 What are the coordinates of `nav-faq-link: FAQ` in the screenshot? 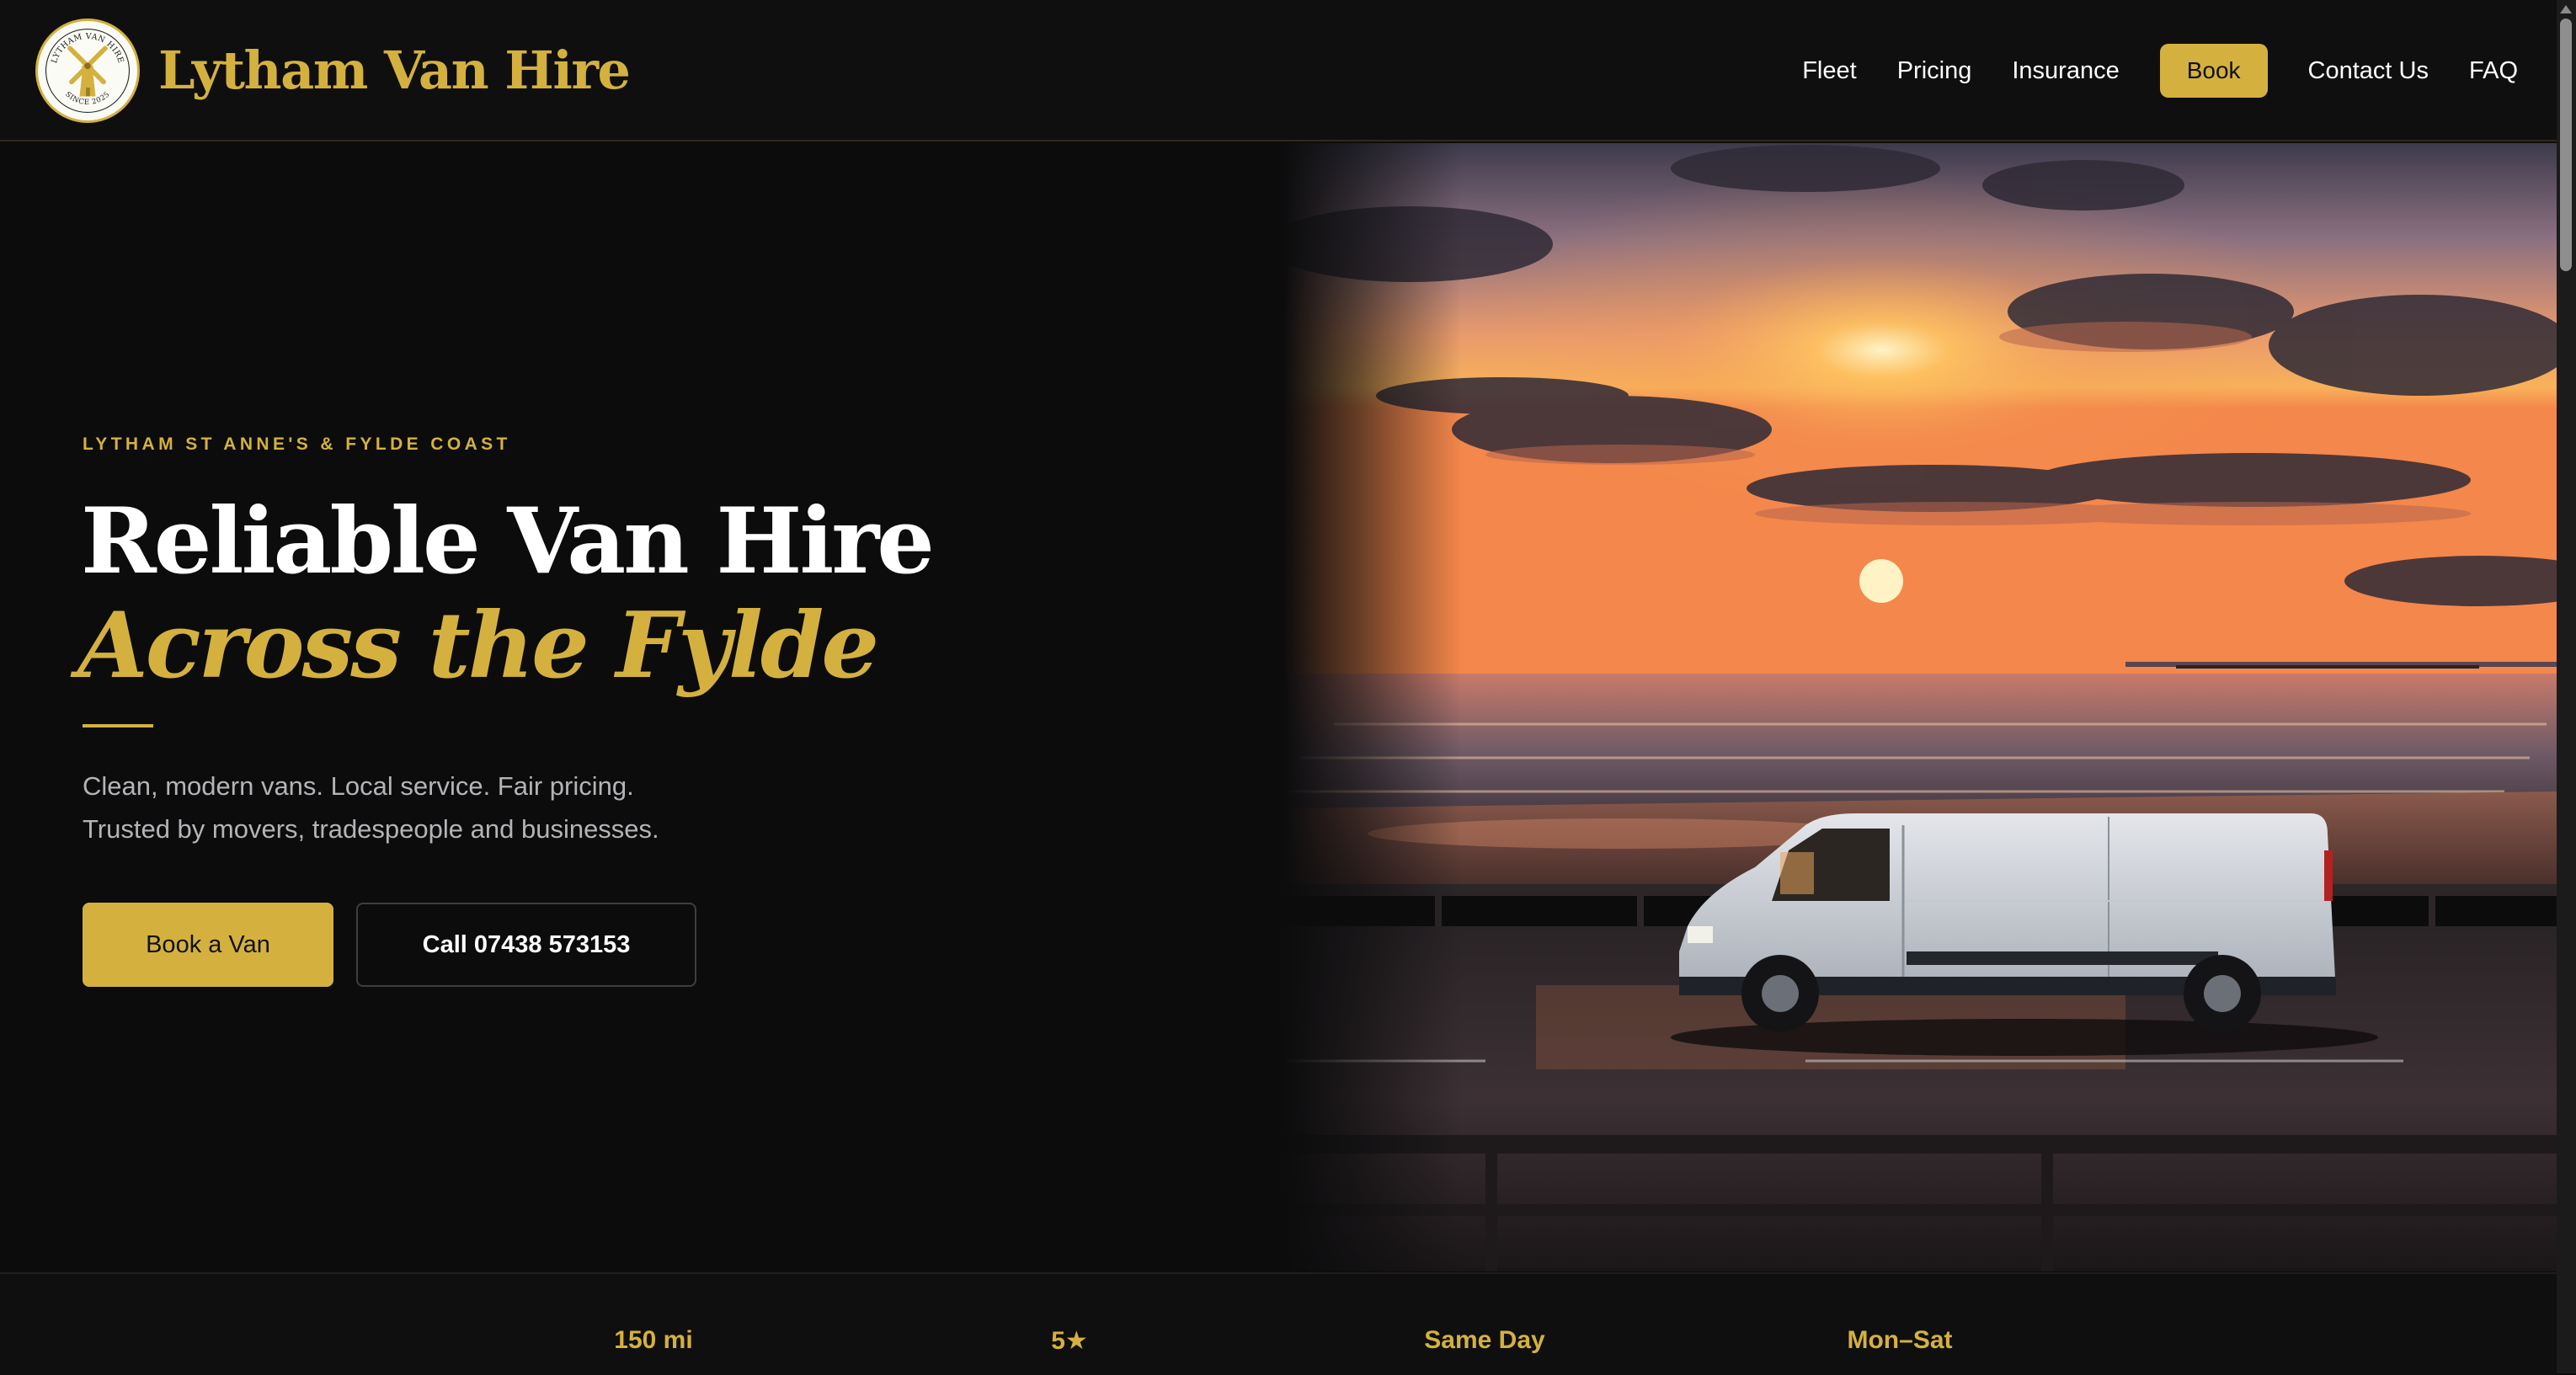 It's located at (2493, 71).